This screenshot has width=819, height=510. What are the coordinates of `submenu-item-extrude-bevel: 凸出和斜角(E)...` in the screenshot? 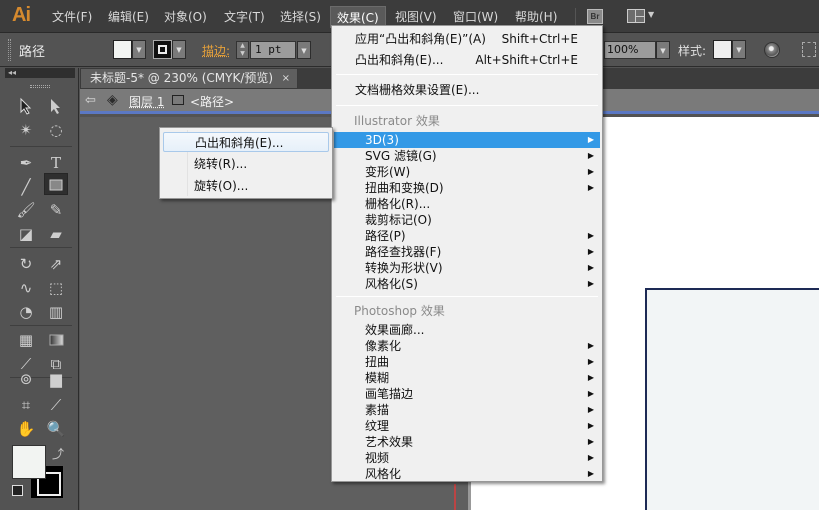 It's located at (246, 142).